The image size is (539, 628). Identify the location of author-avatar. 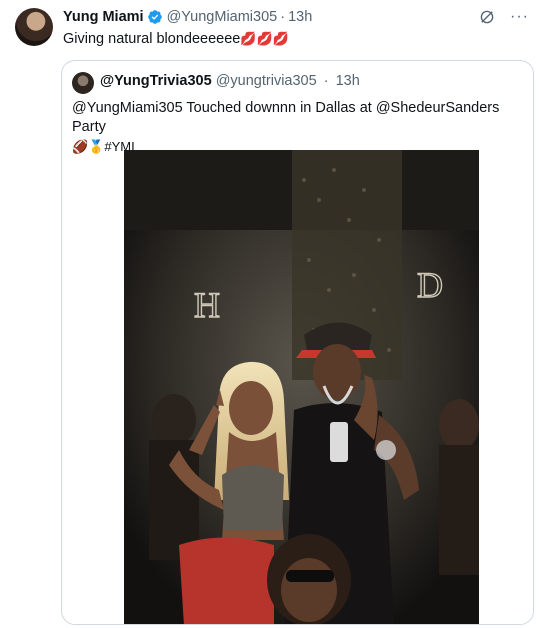
(34, 27).